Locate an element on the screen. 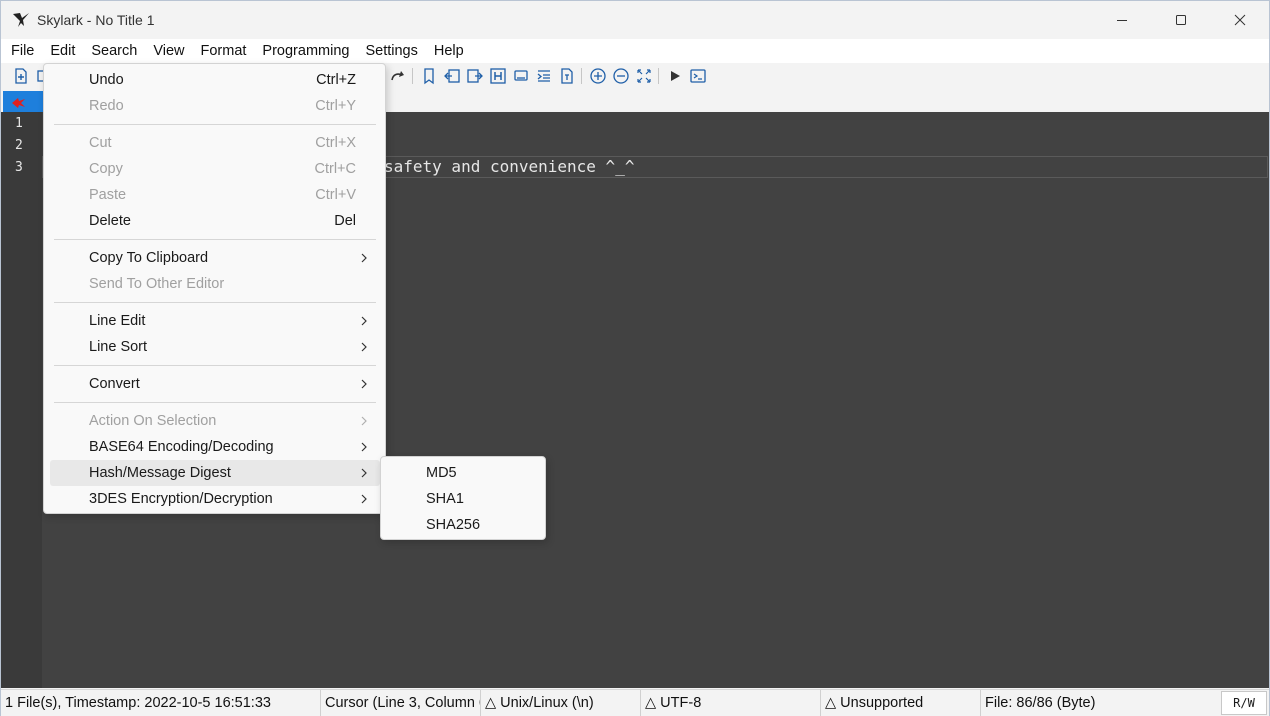 This screenshot has height=716, width=1270. menu-item-cut: Cut Ctrl+X is located at coordinates (215, 143).